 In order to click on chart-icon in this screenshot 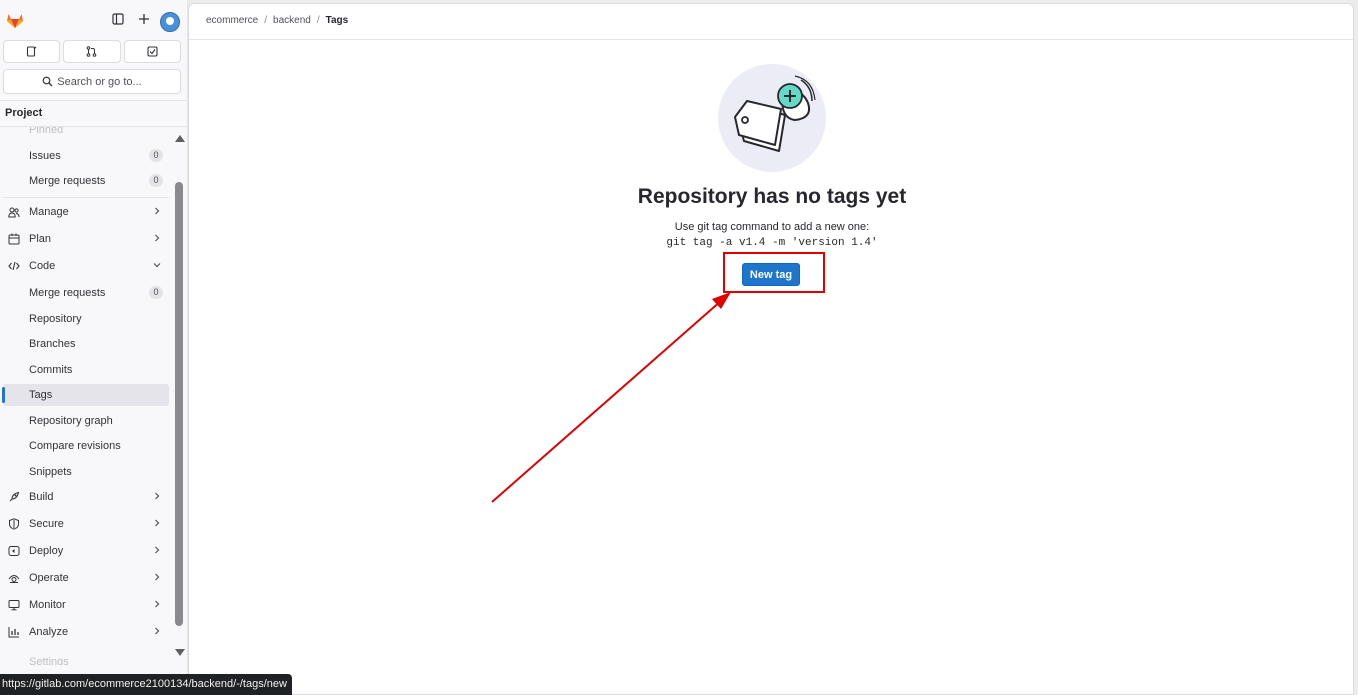, I will do `click(13, 632)`.